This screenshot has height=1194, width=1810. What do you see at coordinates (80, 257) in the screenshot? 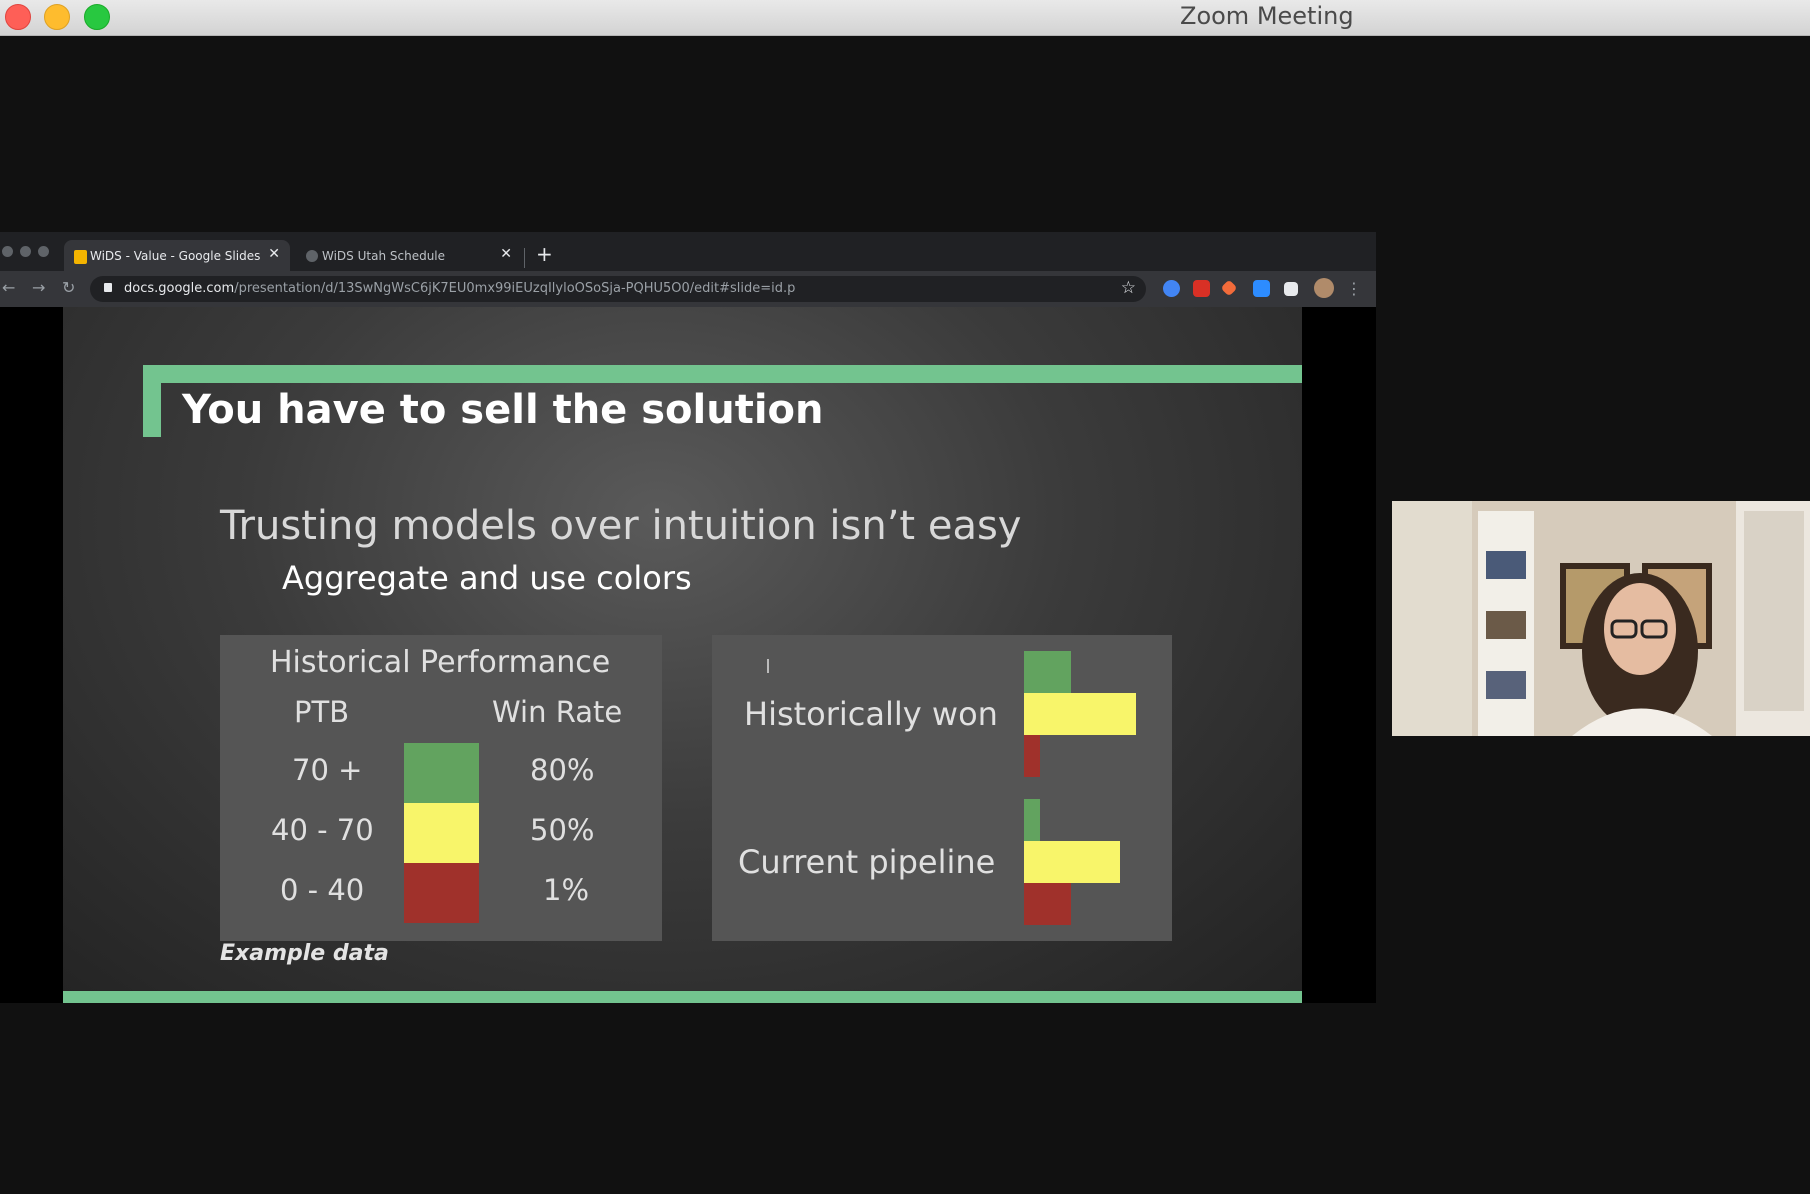
I see `slides-icon` at bounding box center [80, 257].